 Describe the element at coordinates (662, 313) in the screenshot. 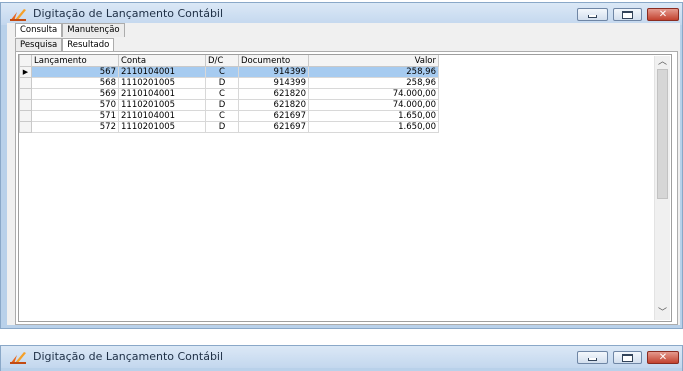

I see `chevron-down-icon: ﹀` at that location.